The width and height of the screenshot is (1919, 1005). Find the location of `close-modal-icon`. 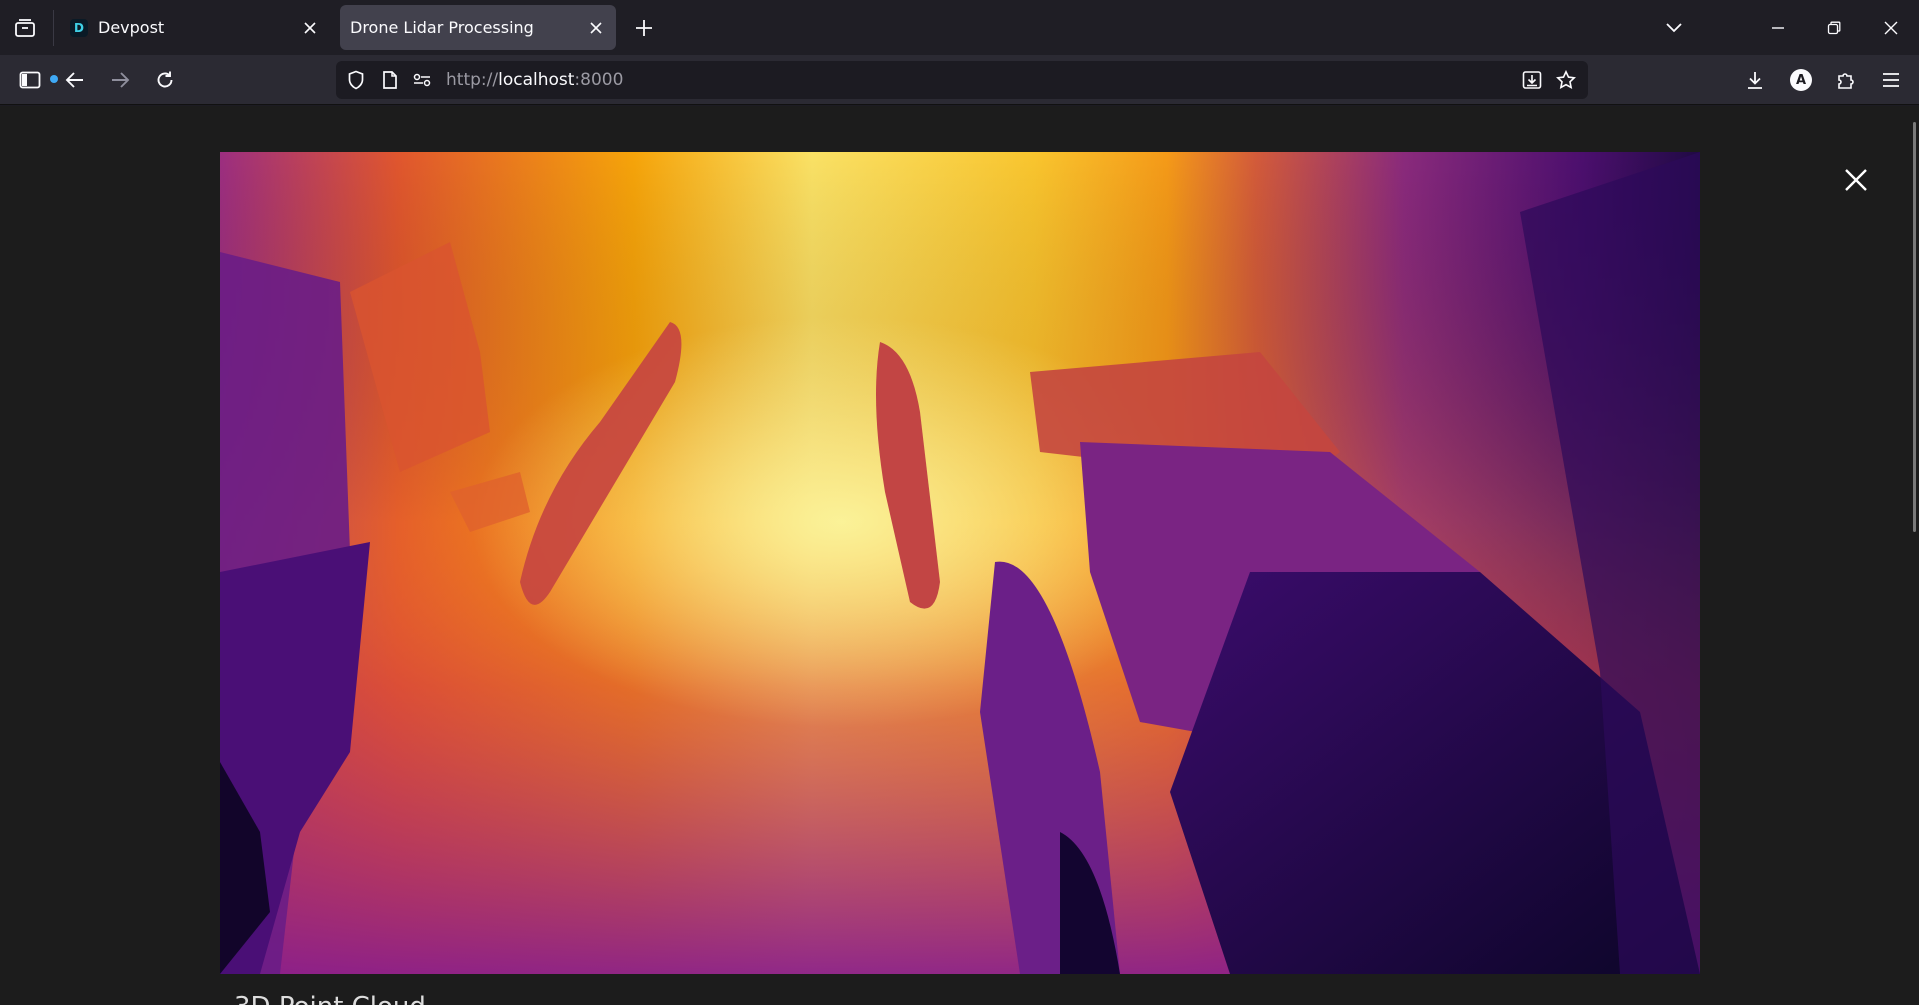

close-modal-icon is located at coordinates (1856, 180).